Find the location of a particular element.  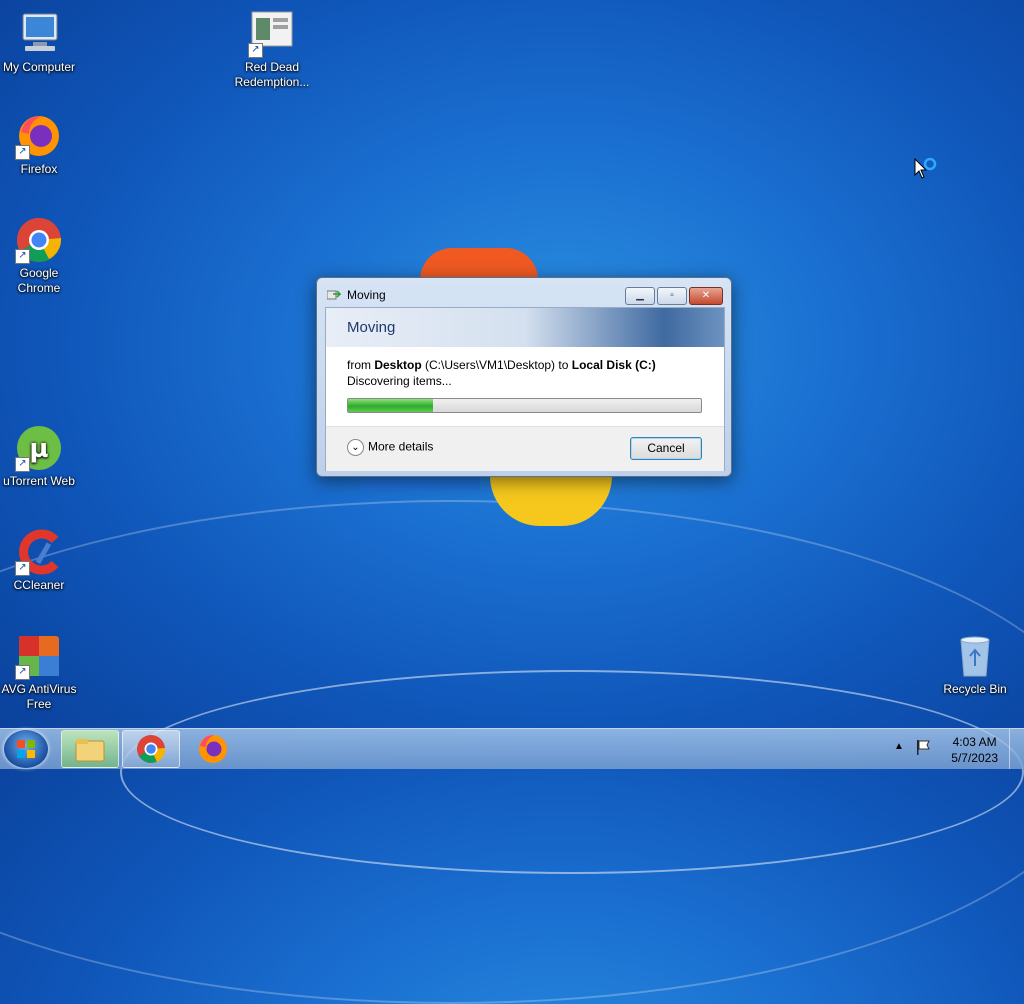

firefox-icon is located at coordinates (213, 749).